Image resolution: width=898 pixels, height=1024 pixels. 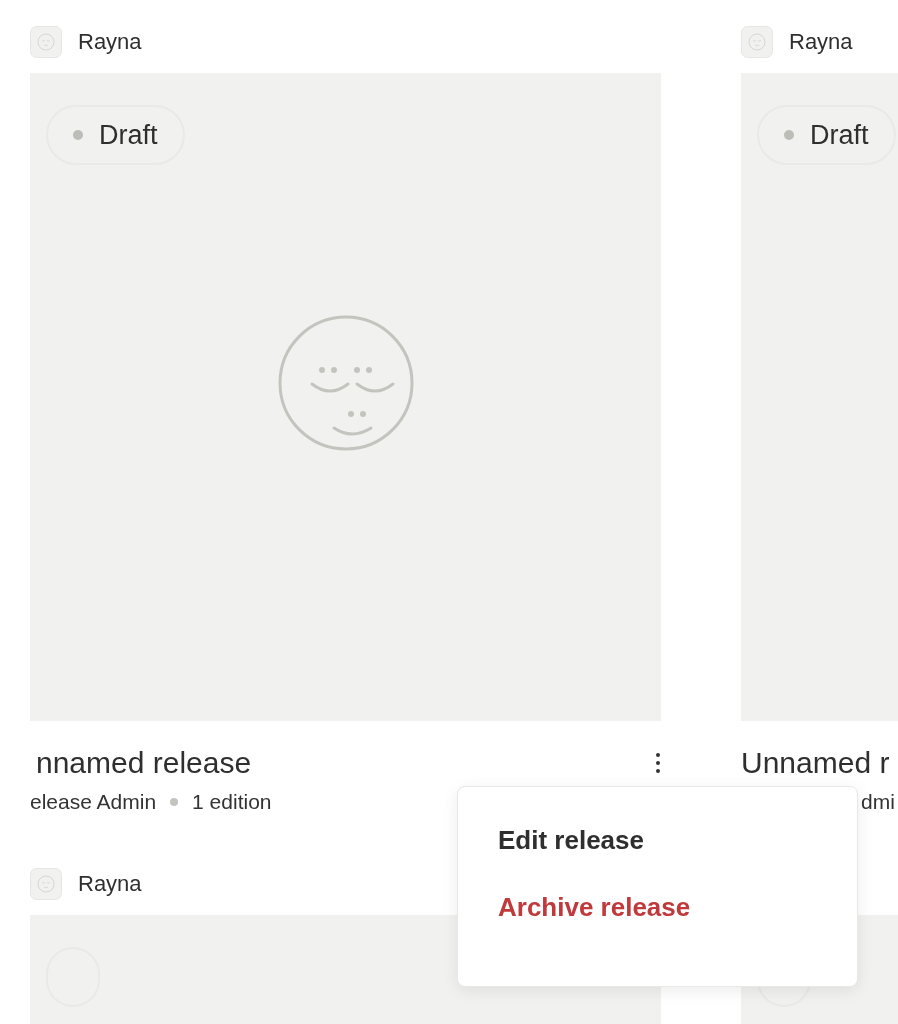 I want to click on release-meta: dmi, so click(x=878, y=802).